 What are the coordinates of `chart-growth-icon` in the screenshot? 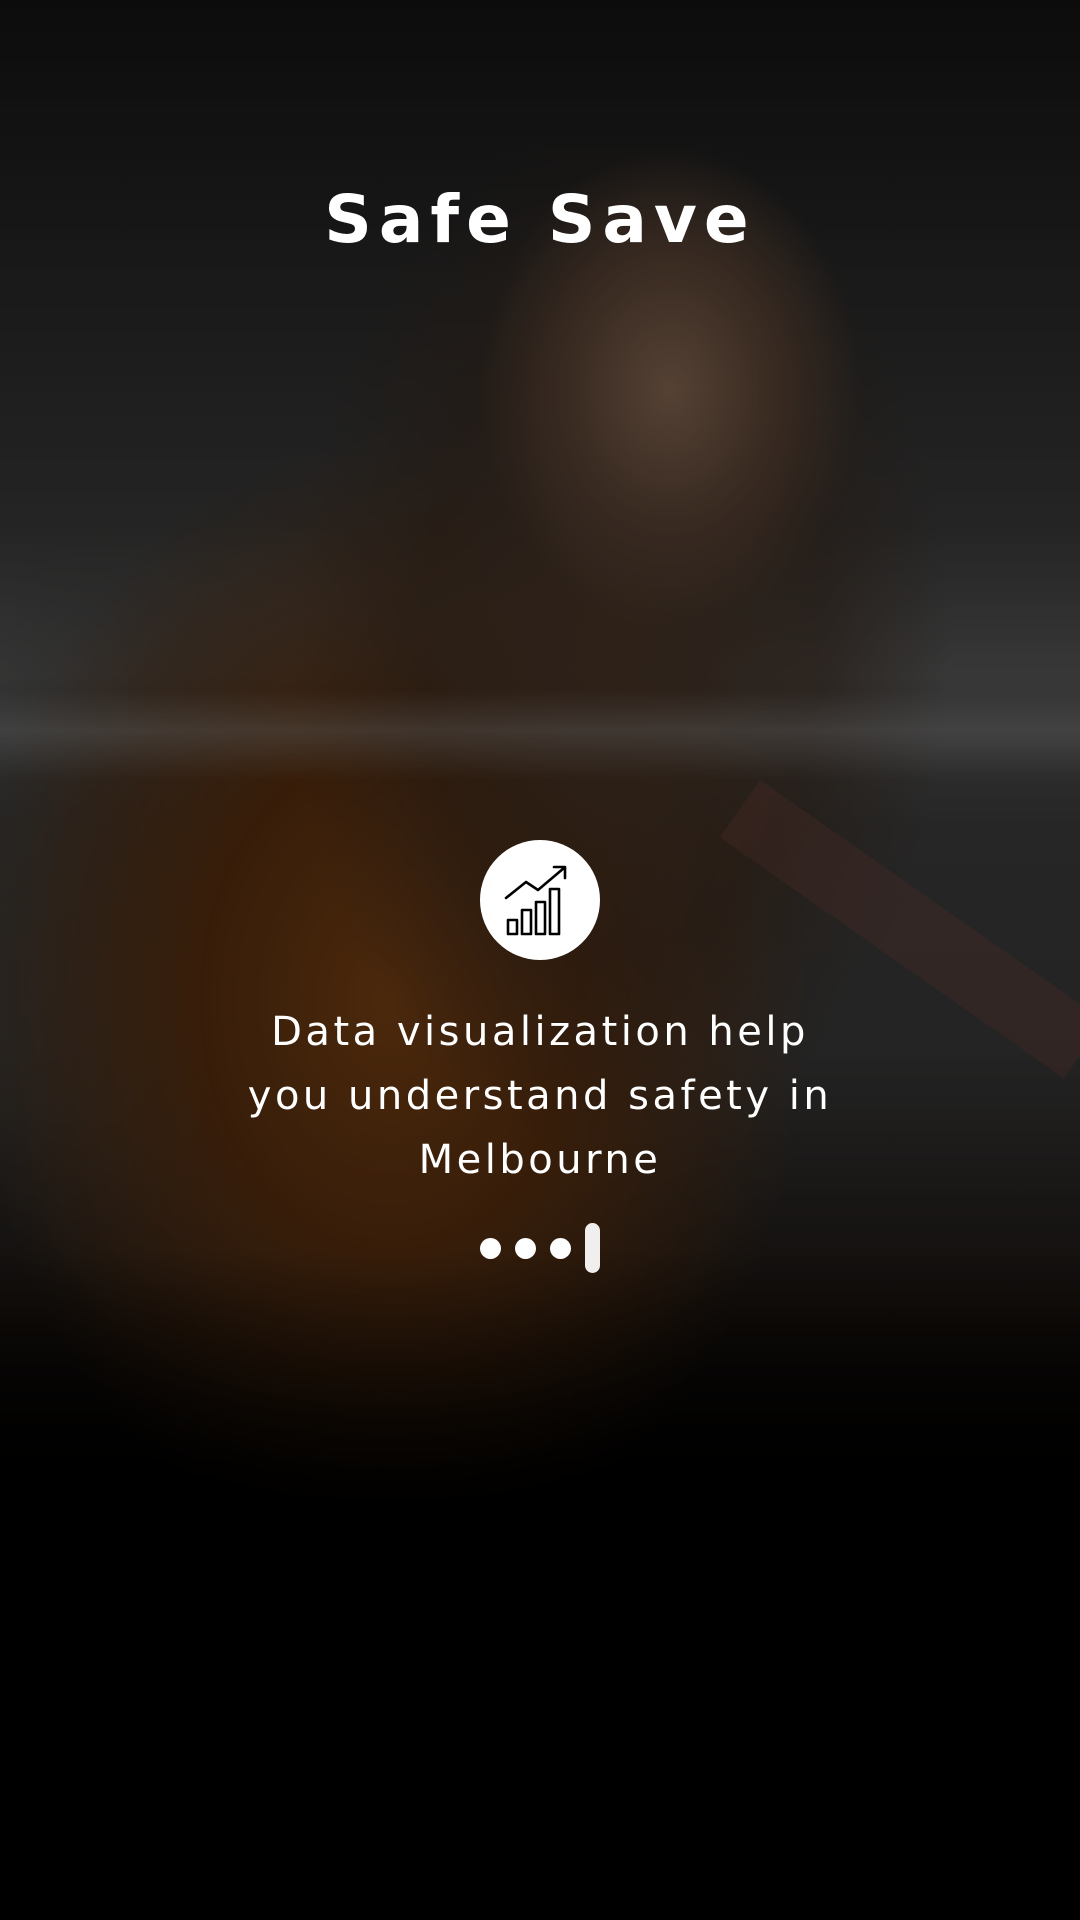 It's located at (540, 900).